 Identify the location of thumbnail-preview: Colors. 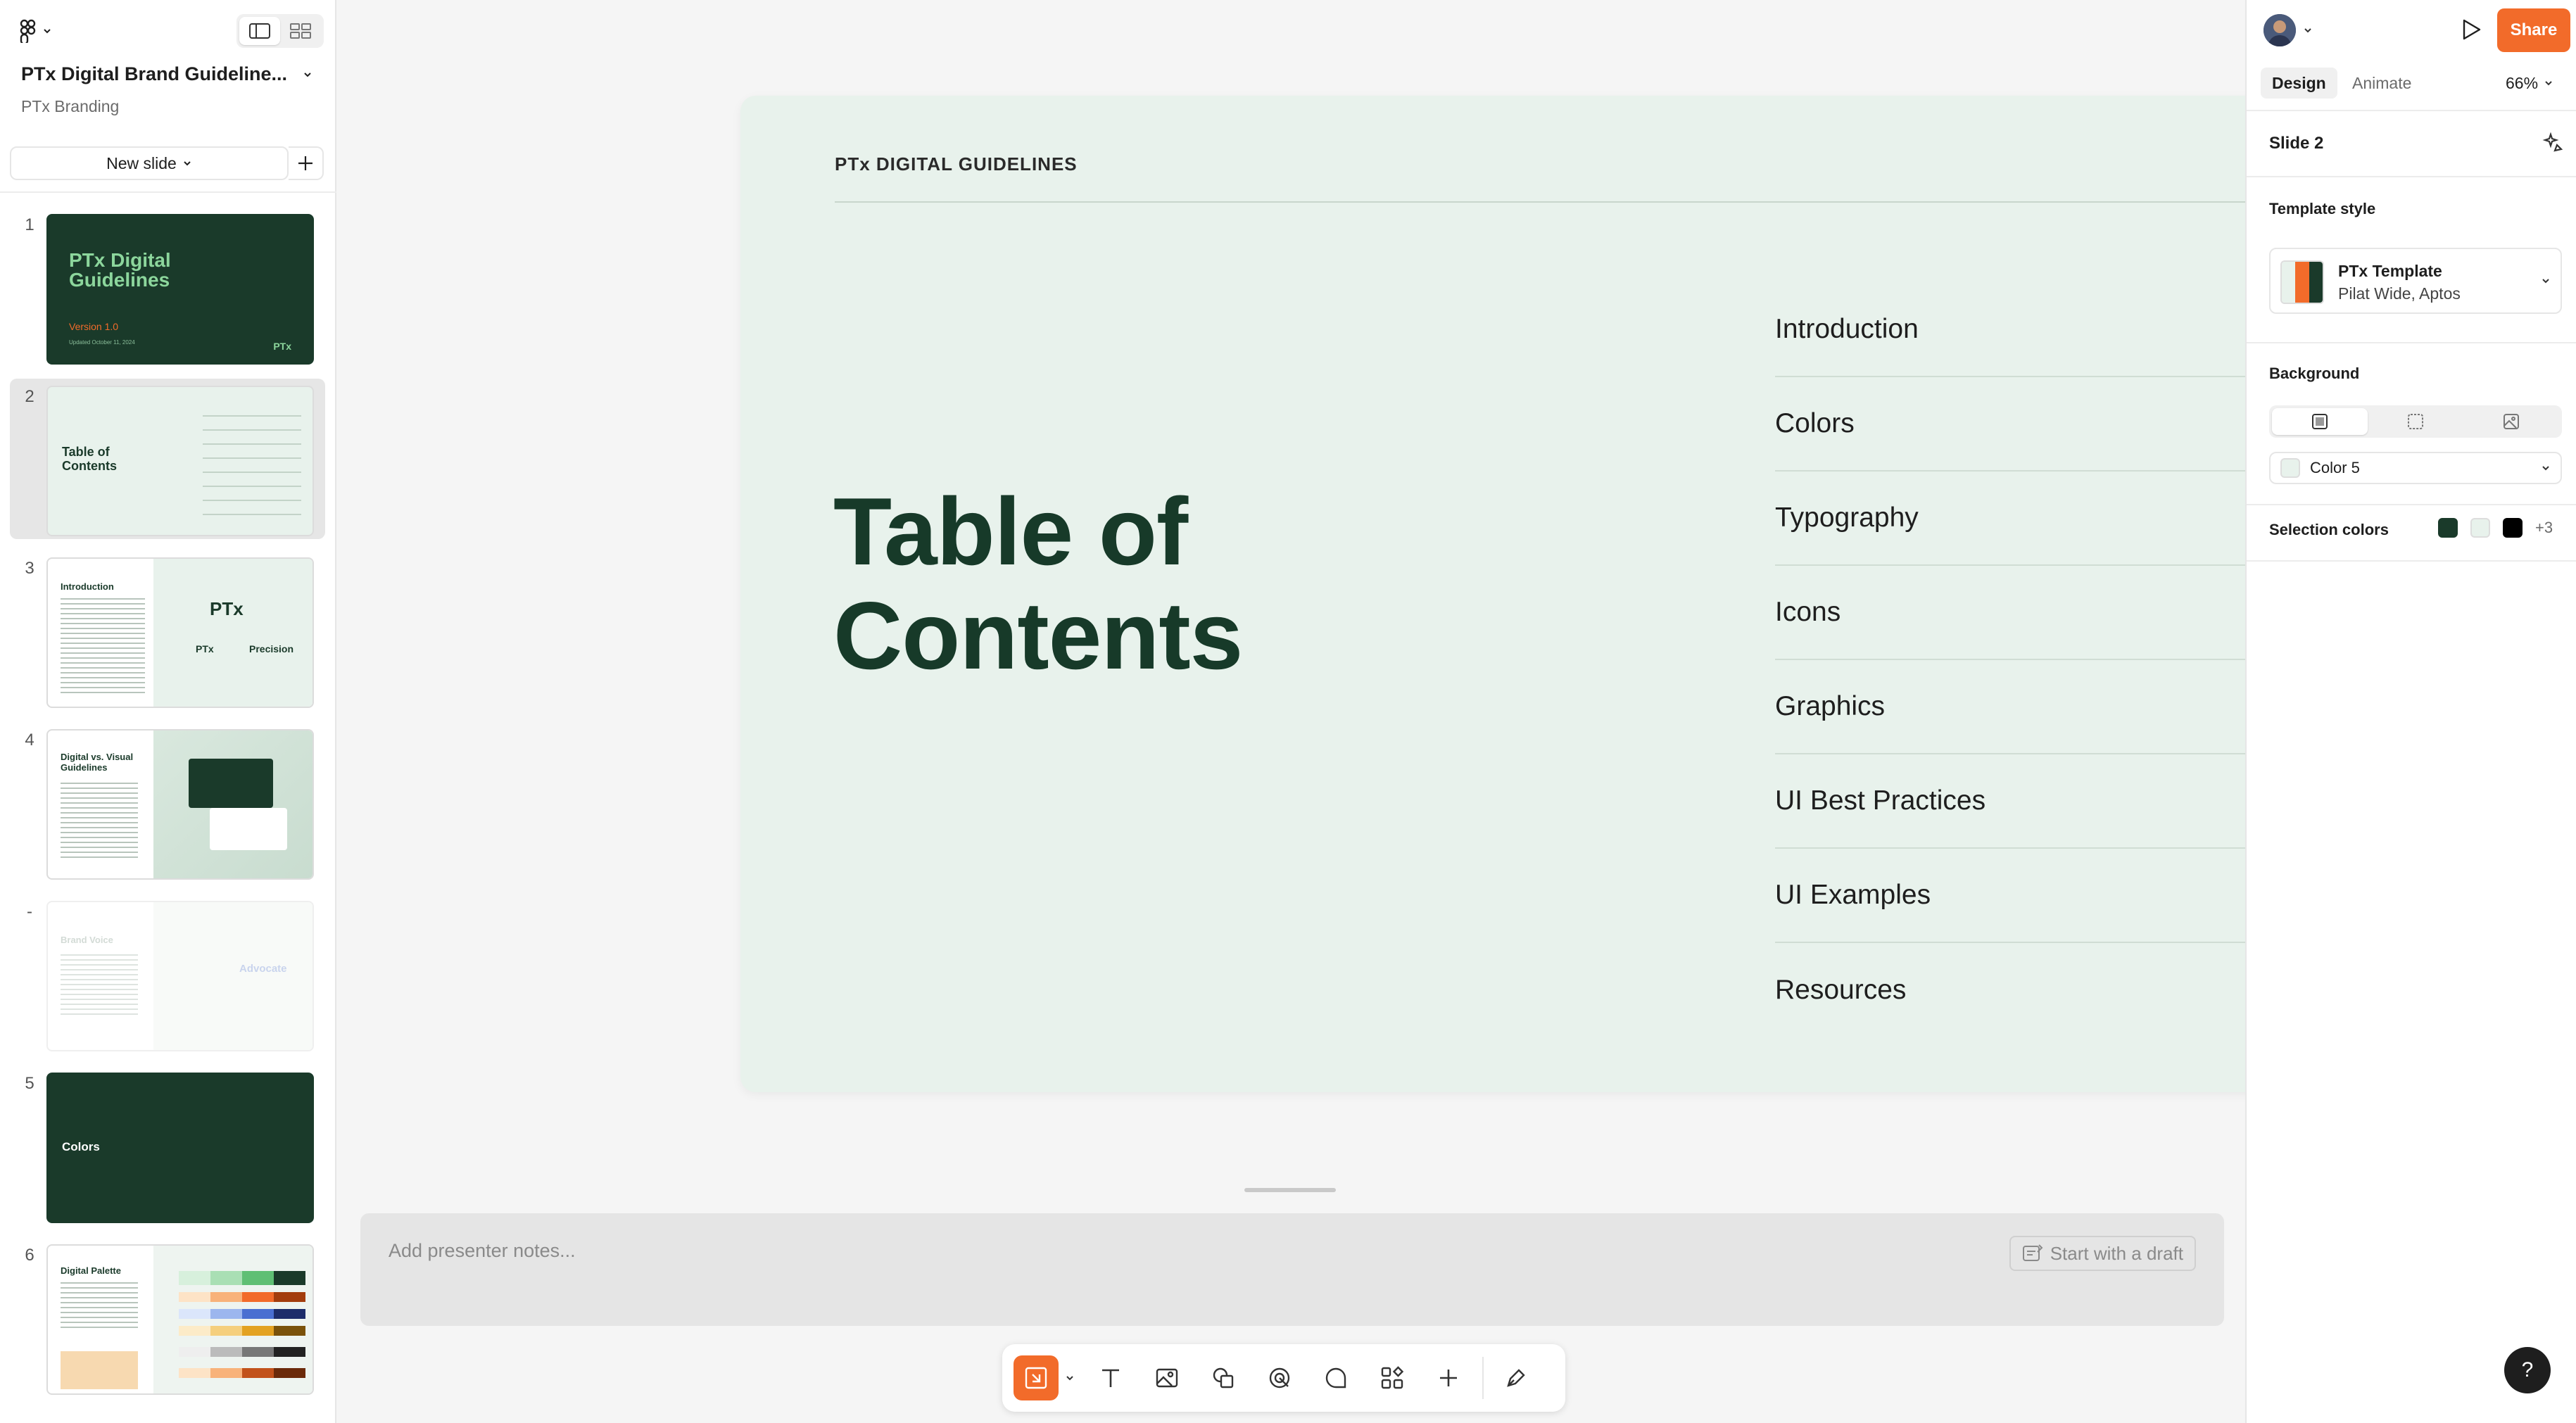
(180, 1148).